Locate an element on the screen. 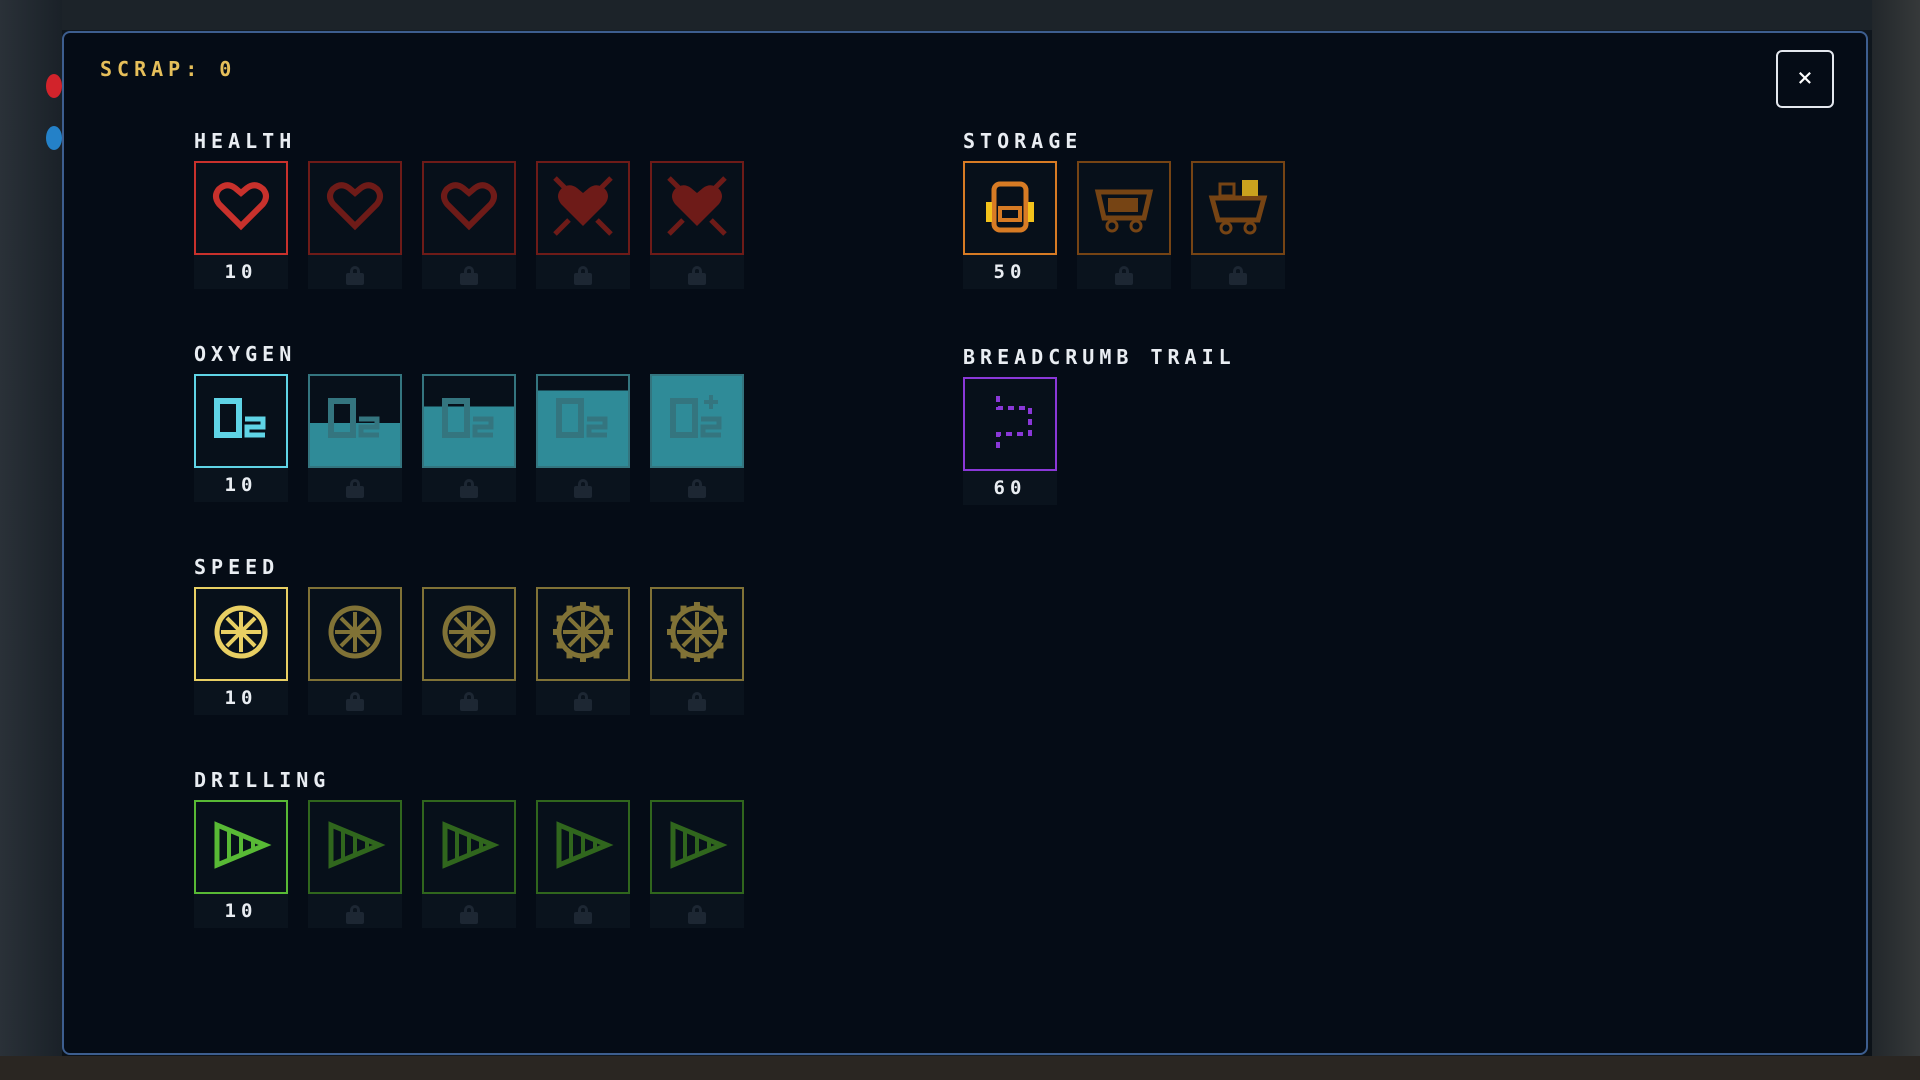  group-drilling: DRILLING 10 is located at coordinates (469, 848).